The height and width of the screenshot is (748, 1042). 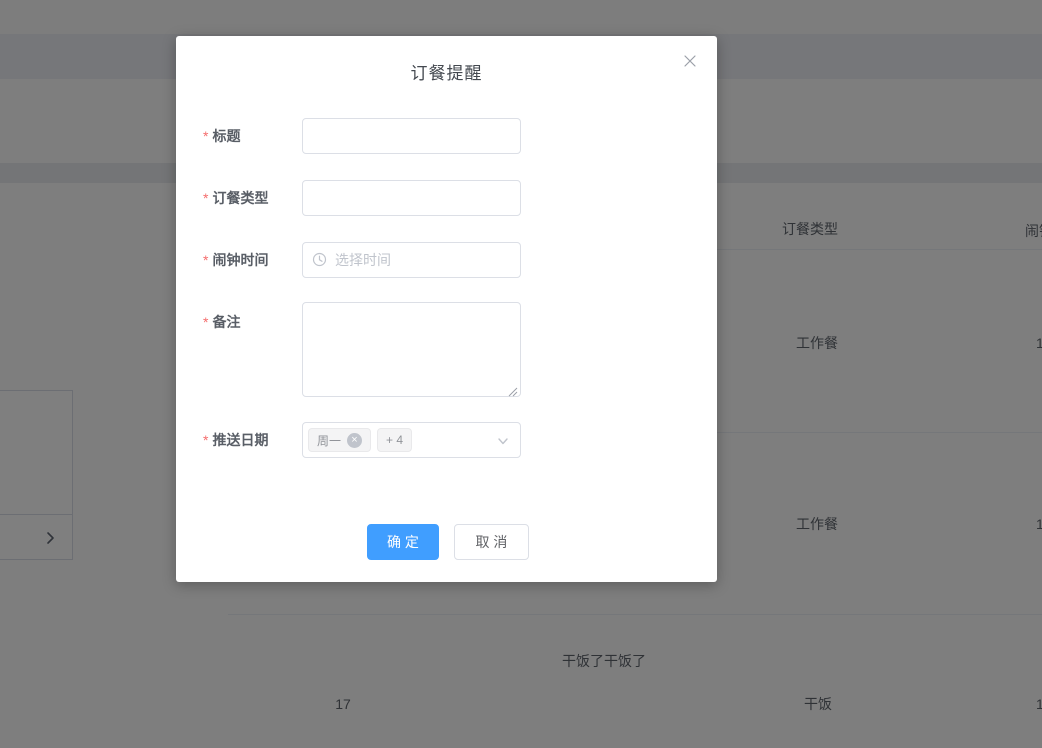 What do you see at coordinates (411, 198) in the screenshot?
I see `meal-type-input` at bounding box center [411, 198].